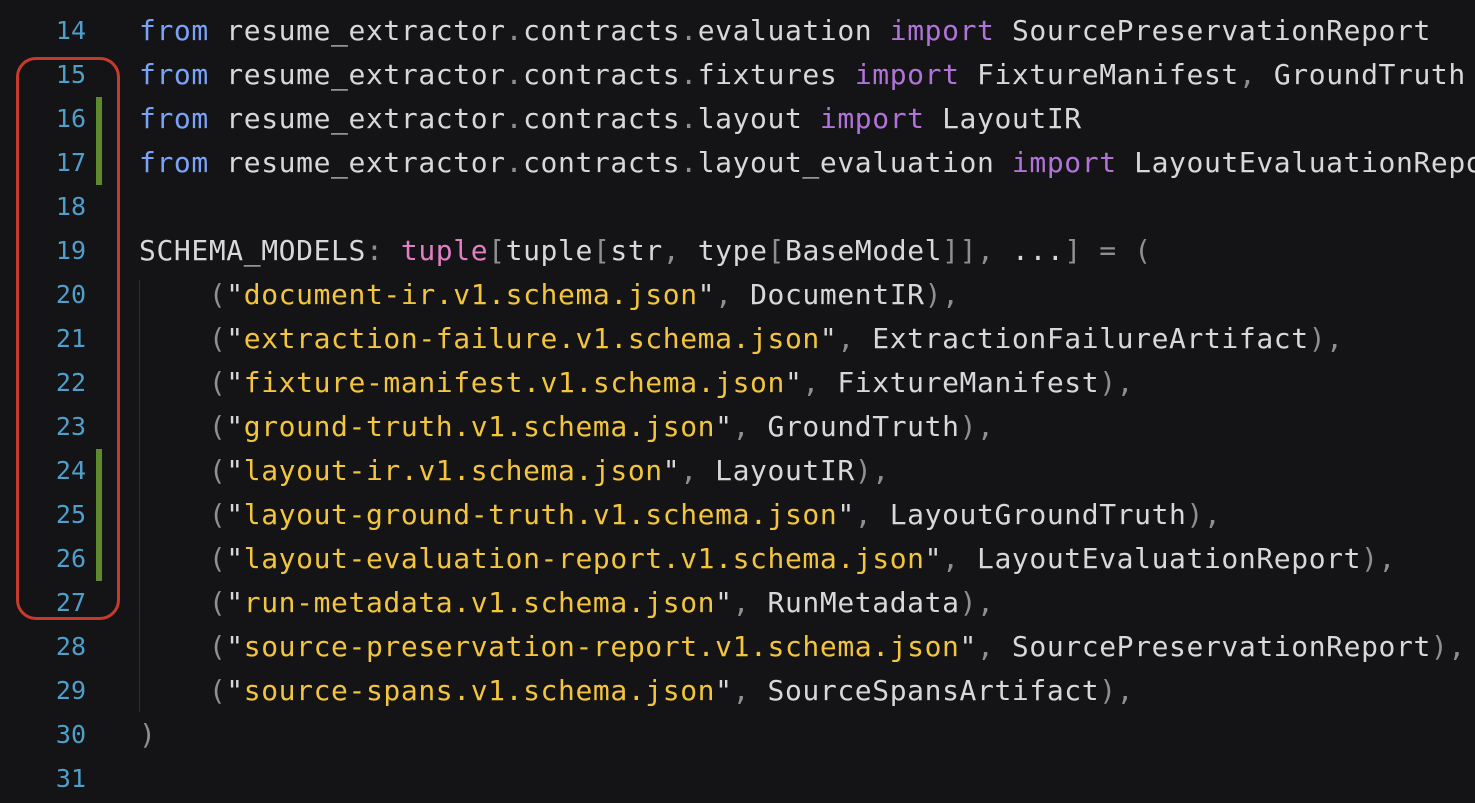  What do you see at coordinates (549, 250) in the screenshot?
I see `code-token: tuple` at bounding box center [549, 250].